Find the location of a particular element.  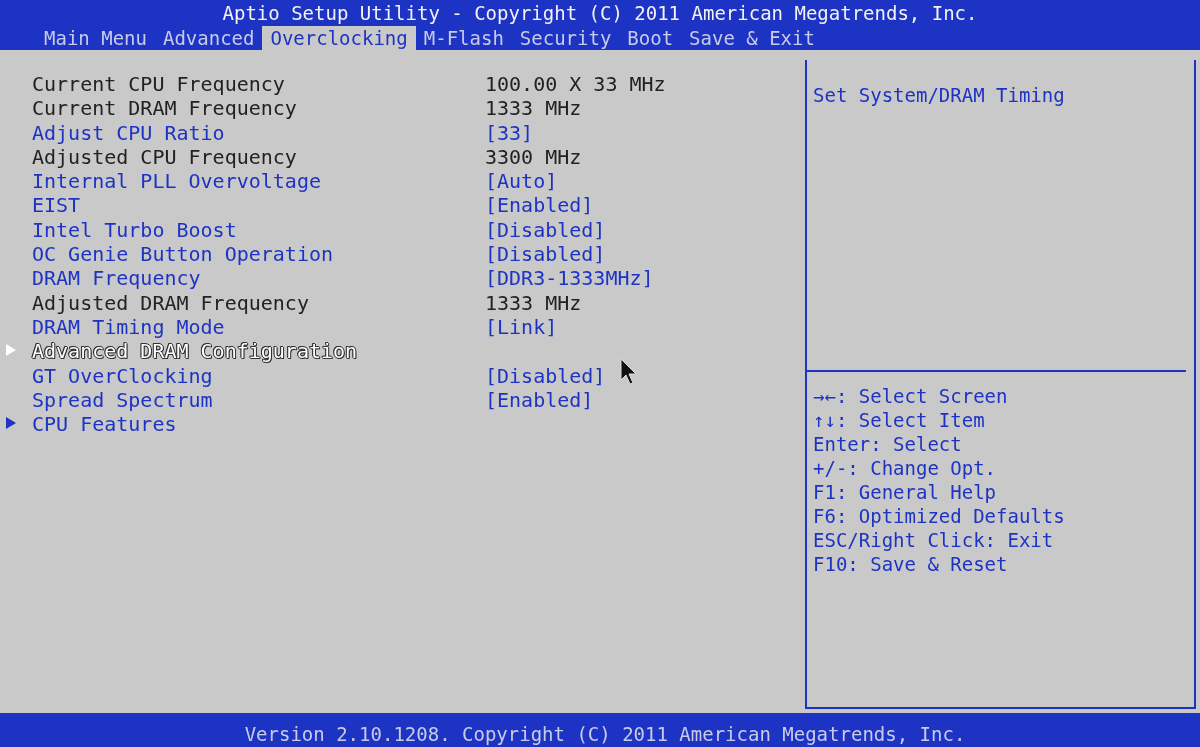

key-hint: Enter: Select is located at coordinates (888, 444).